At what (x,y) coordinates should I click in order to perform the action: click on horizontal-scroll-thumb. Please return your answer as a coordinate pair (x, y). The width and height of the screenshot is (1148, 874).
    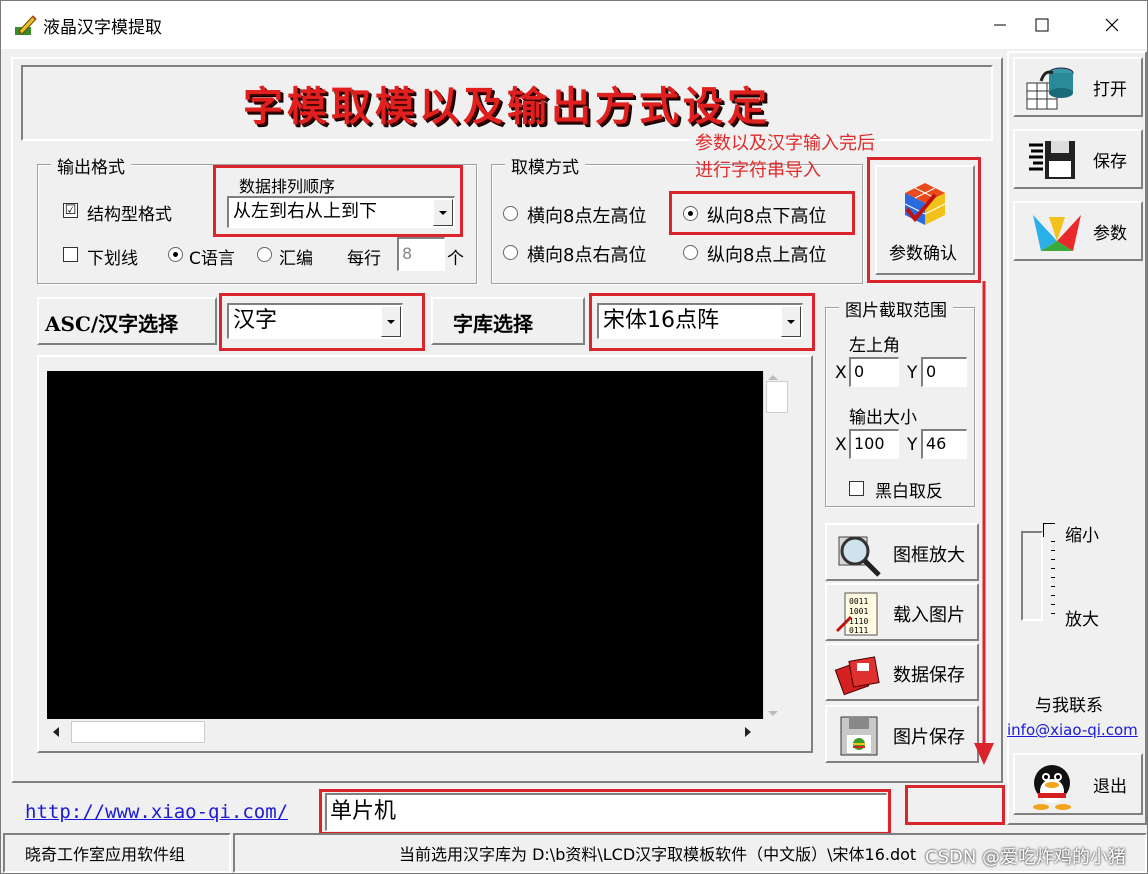
    Looking at the image, I should click on (138, 732).